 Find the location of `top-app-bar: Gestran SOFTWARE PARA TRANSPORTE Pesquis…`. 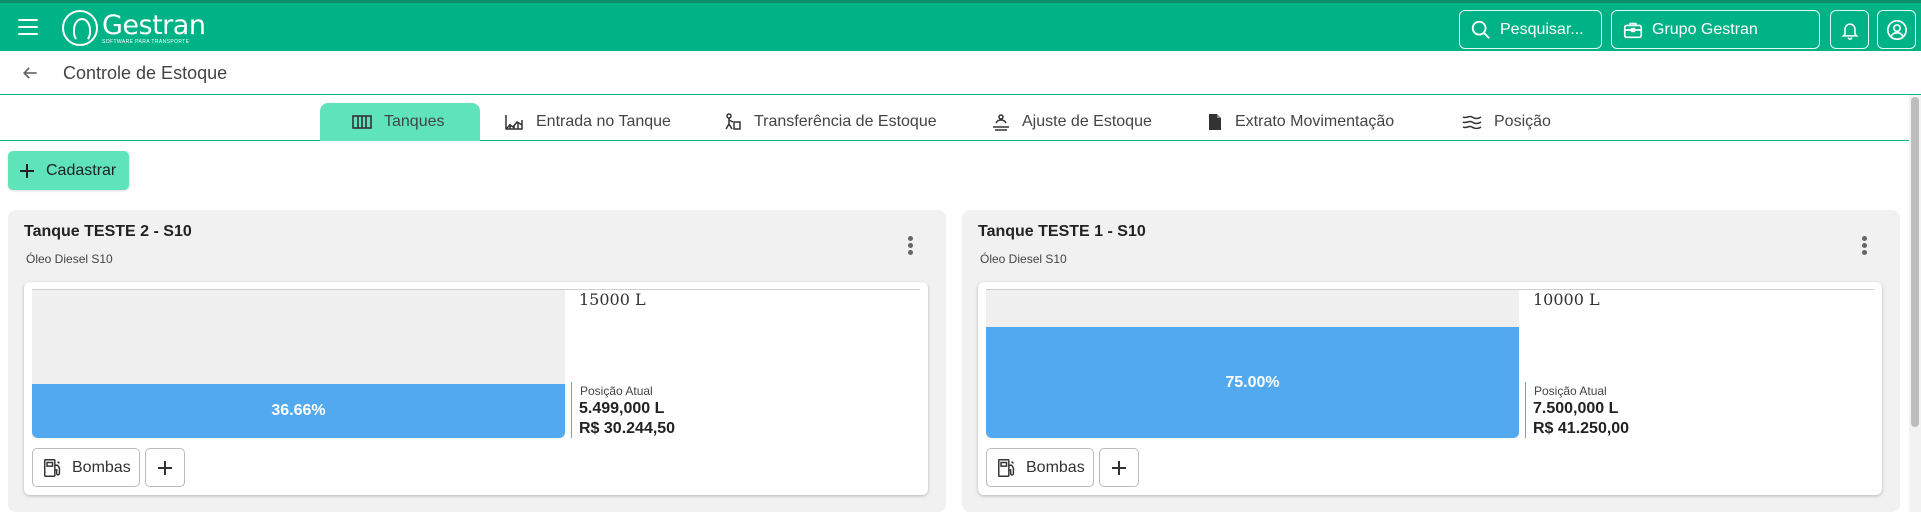

top-app-bar: Gestran SOFTWARE PARA TRANSPORTE Pesquis… is located at coordinates (960, 25).